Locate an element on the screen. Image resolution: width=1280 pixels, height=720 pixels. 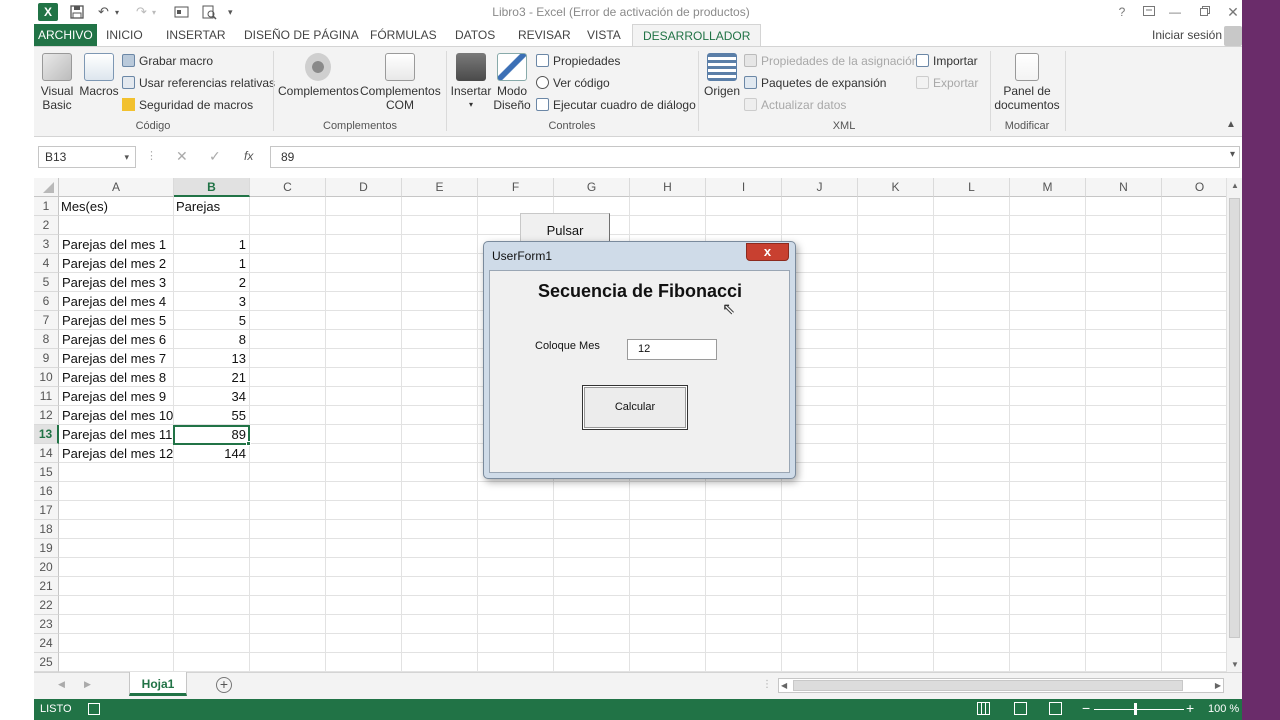
table-cell-month: Parejas del mes 4 is located at coordinates (116, 301).